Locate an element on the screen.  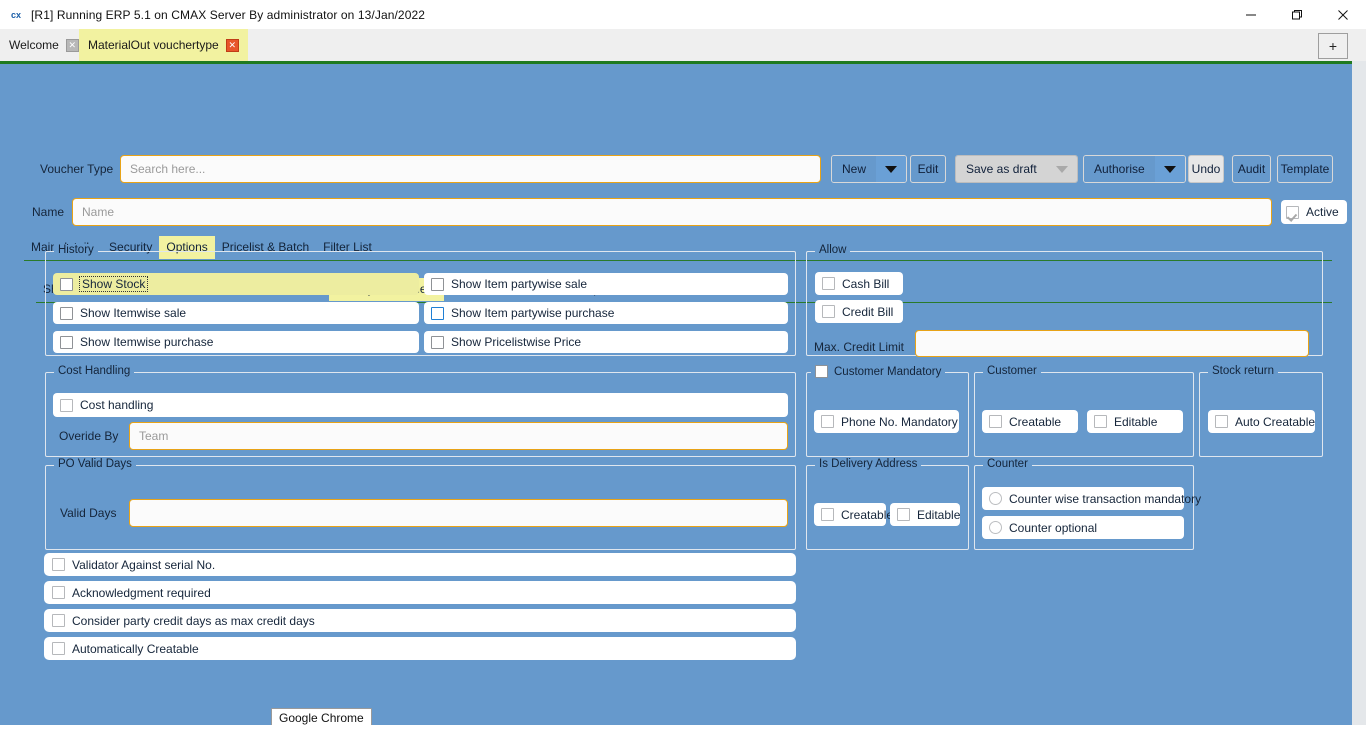
new-split-button: New is located at coordinates (869, 169).